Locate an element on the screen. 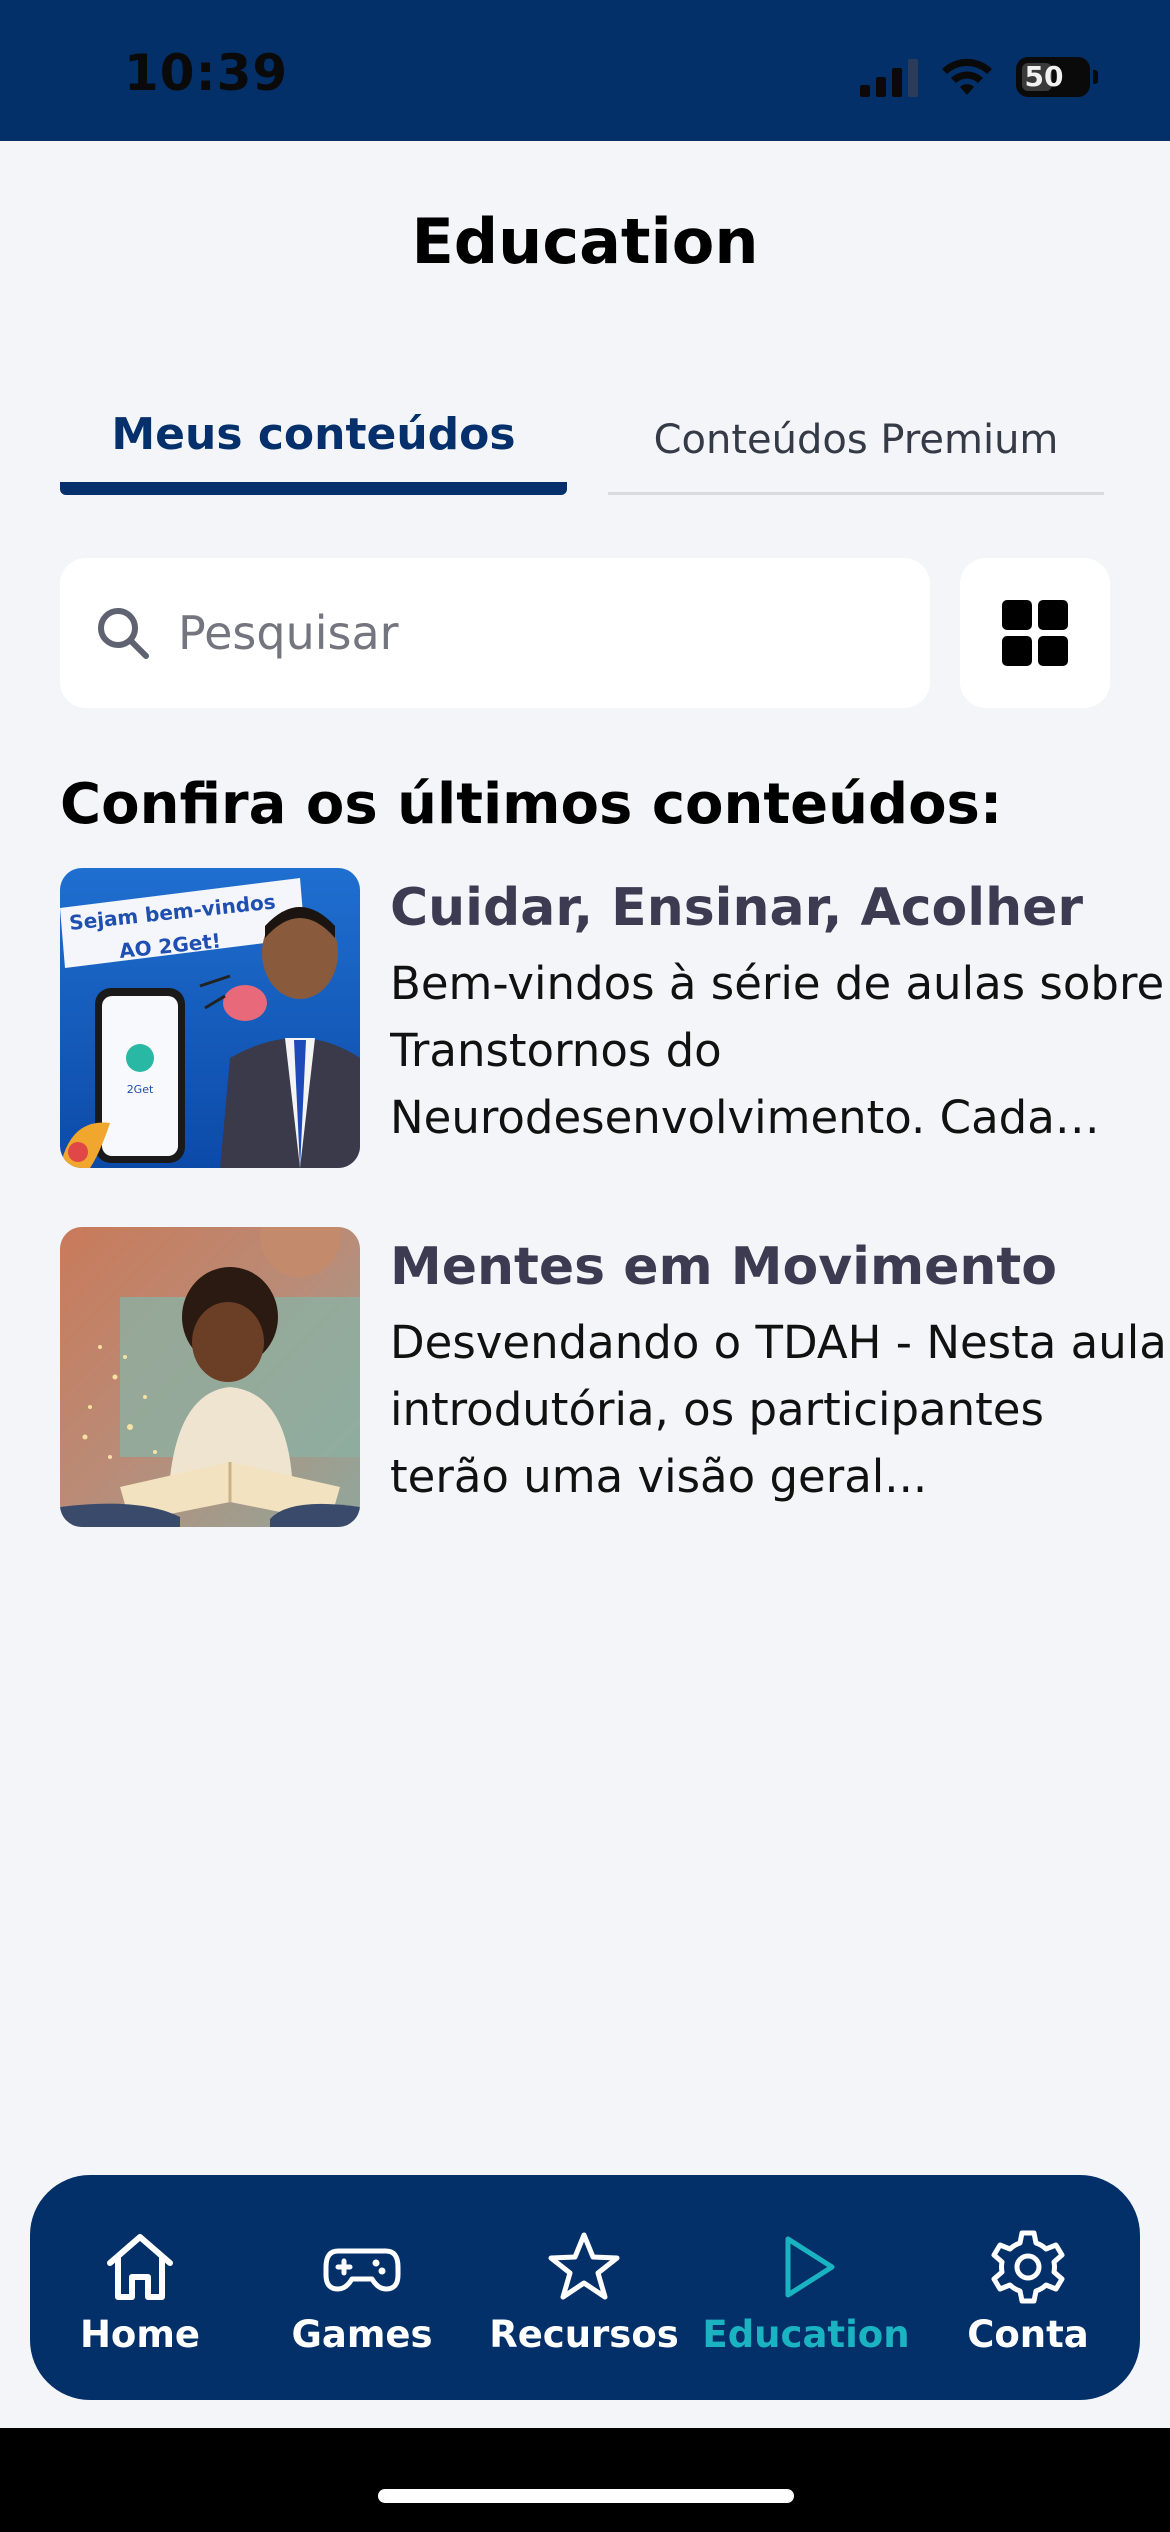  battery-level: 50 is located at coordinates (1044, 76).